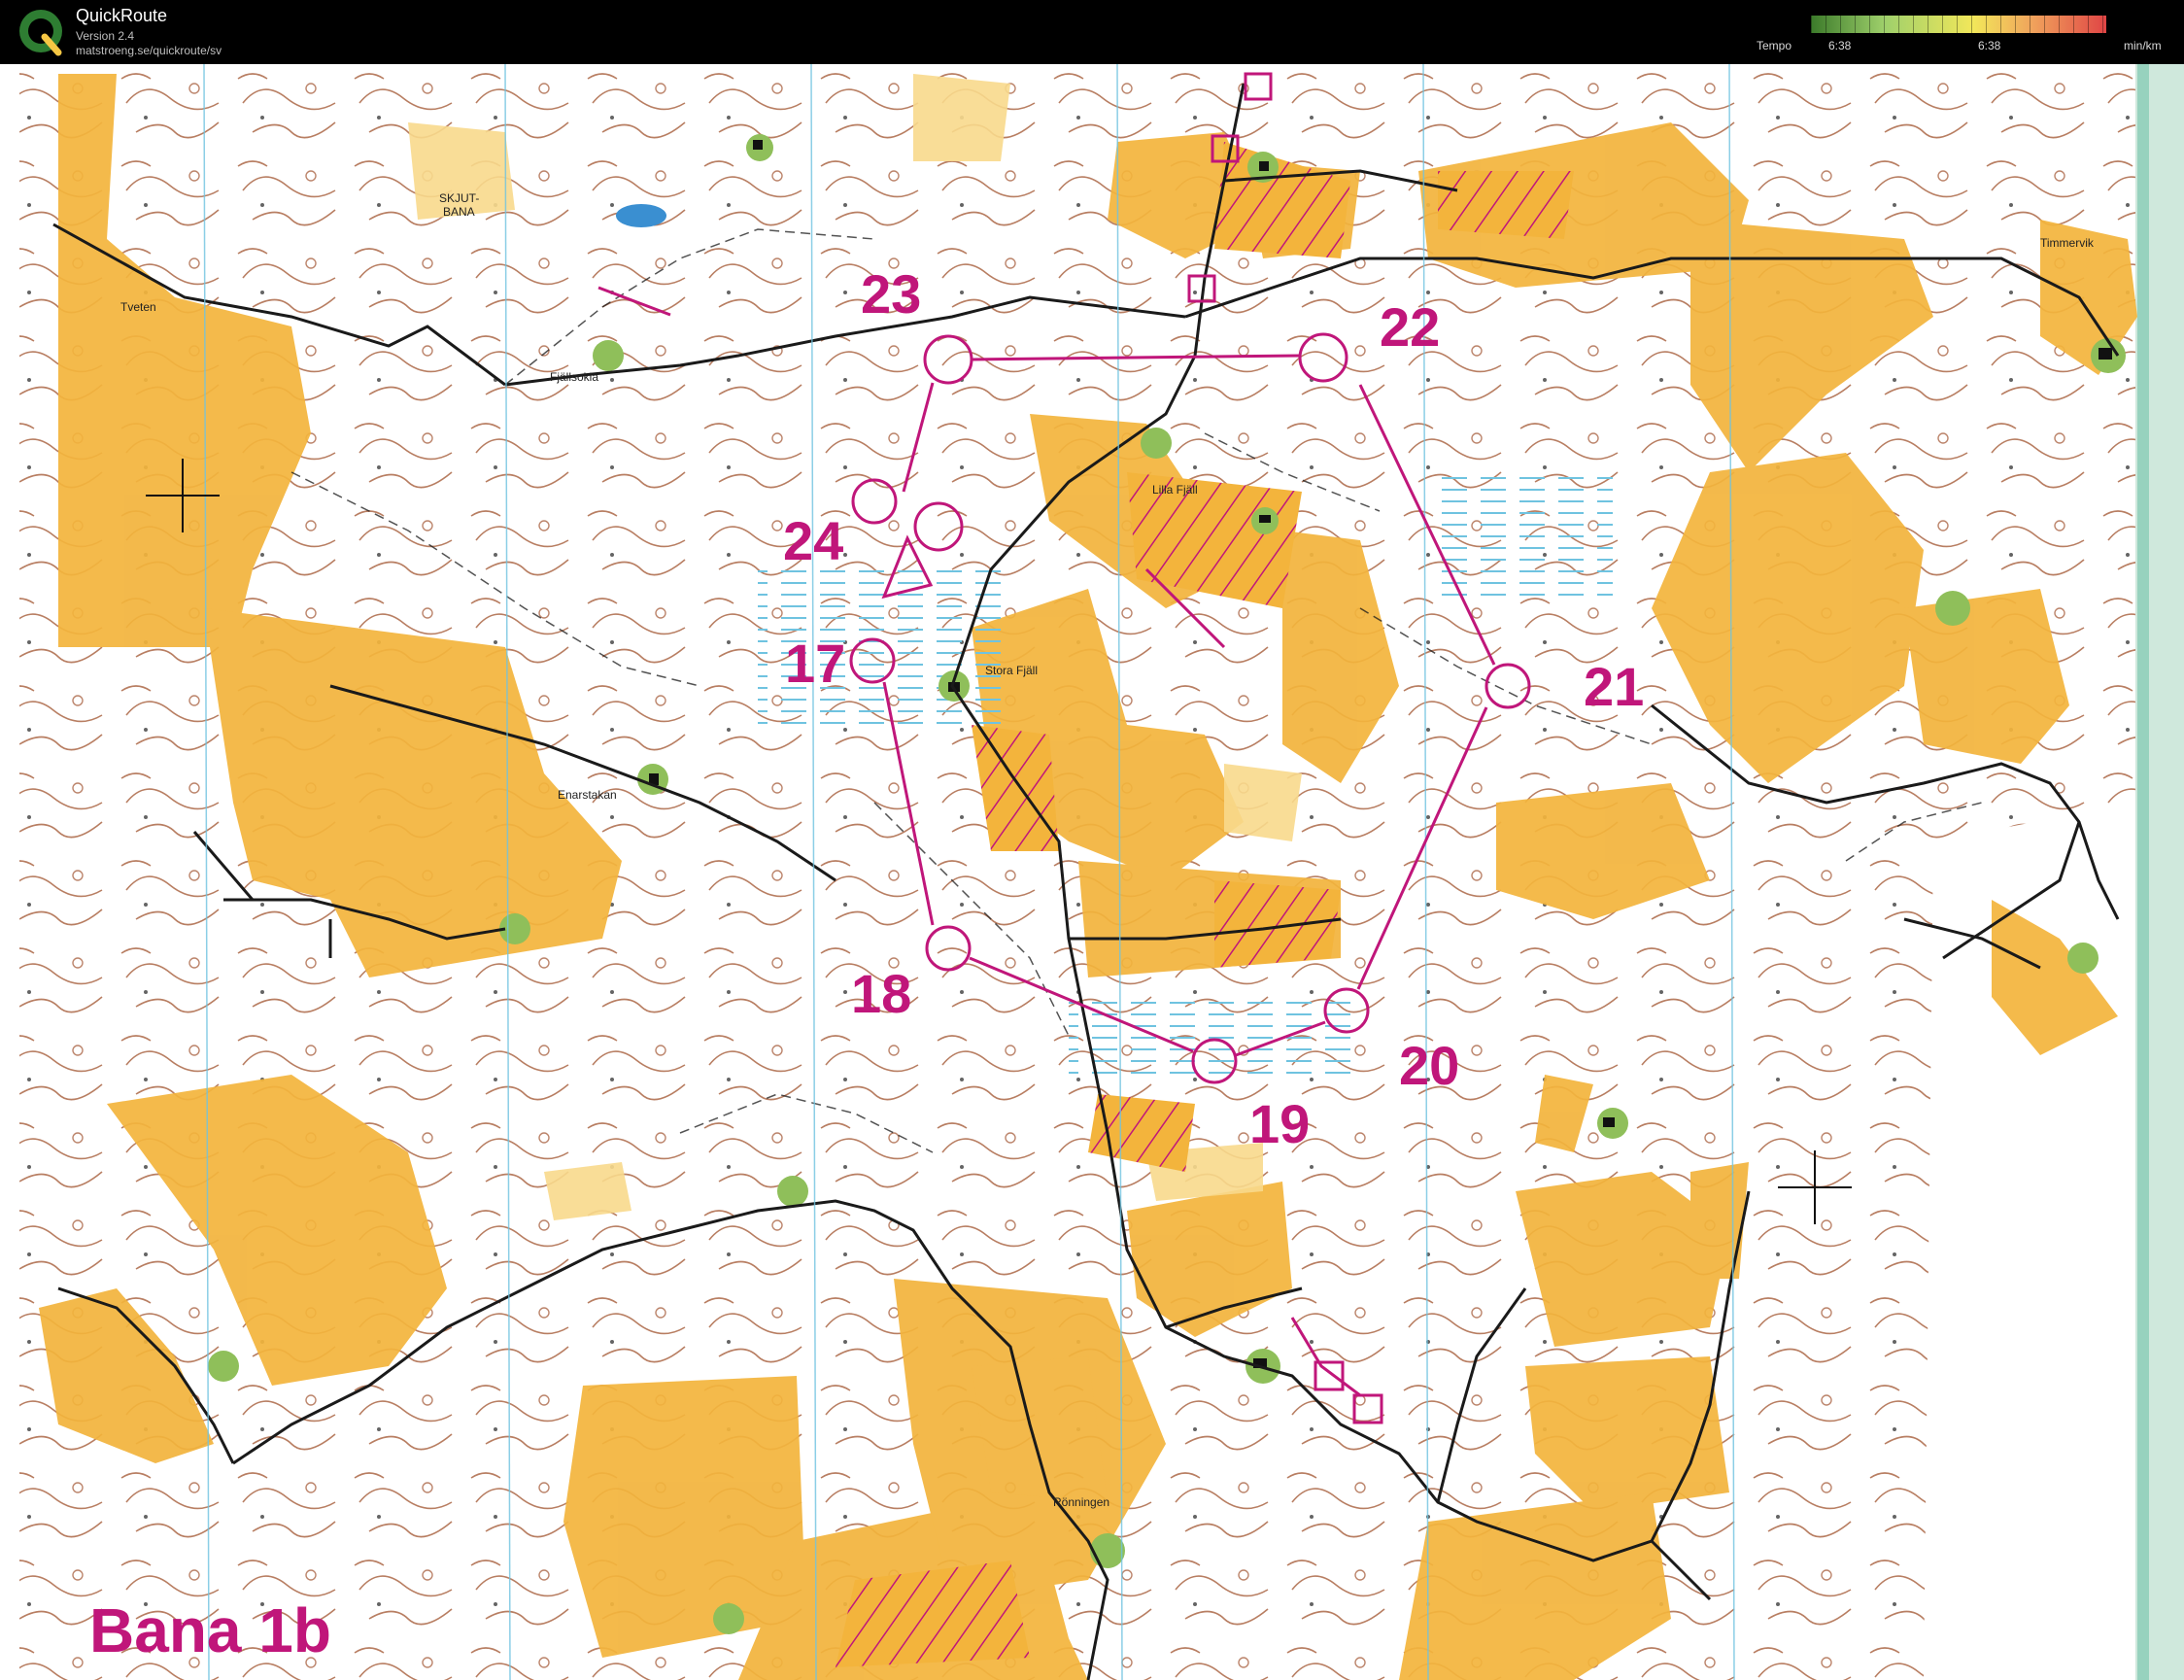 This screenshot has height=1680, width=2184. I want to click on place-enarstakan: Enarstakan, so click(587, 795).